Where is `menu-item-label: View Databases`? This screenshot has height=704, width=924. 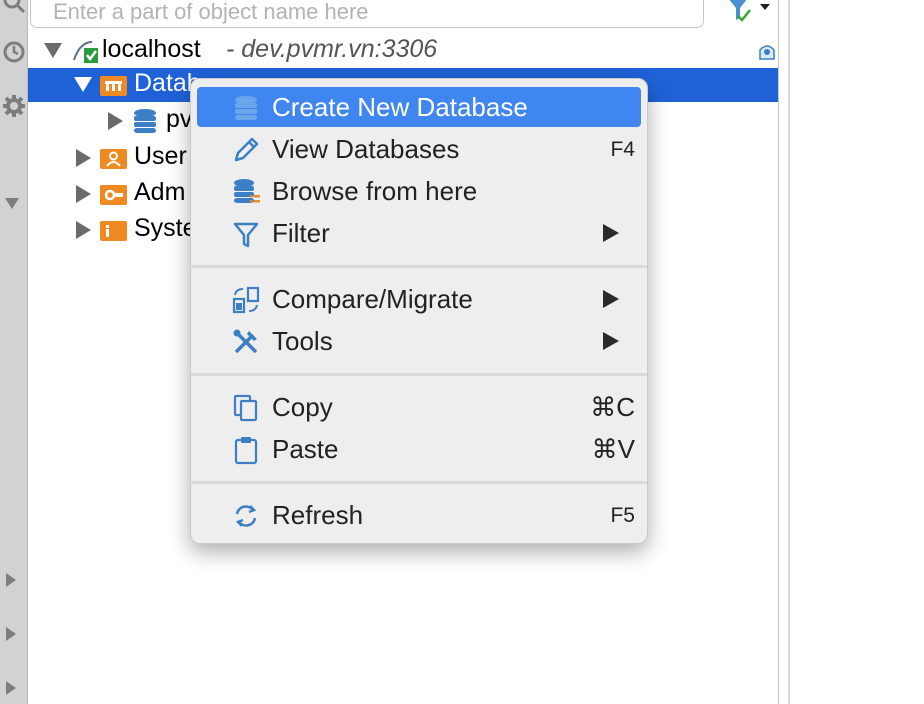 menu-item-label: View Databases is located at coordinates (366, 149).